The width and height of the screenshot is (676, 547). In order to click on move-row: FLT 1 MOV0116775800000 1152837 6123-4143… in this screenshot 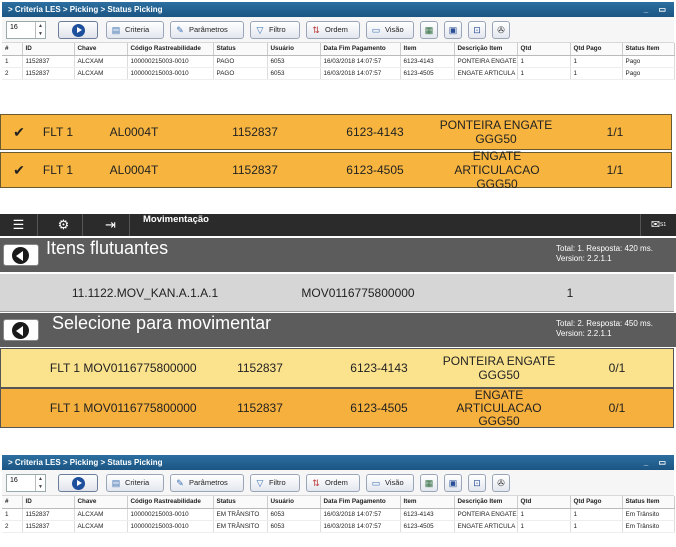, I will do `click(337, 368)`.